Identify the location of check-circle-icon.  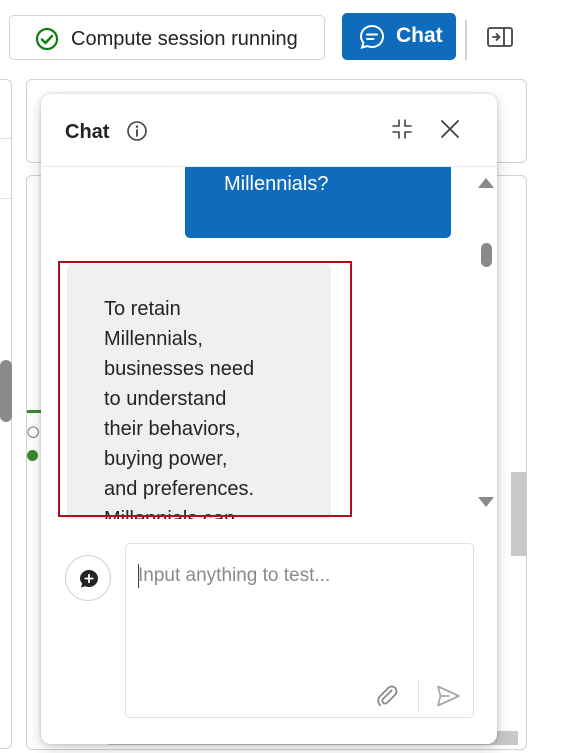
(47, 39).